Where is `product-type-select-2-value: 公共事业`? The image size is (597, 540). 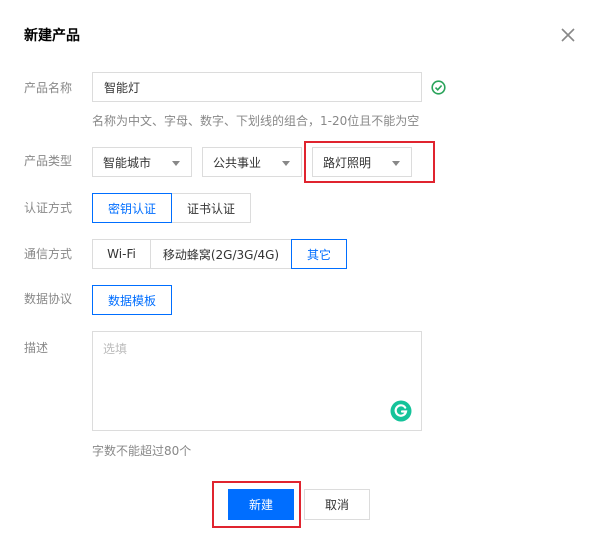
product-type-select-2-value: 公共事业 is located at coordinates (237, 162).